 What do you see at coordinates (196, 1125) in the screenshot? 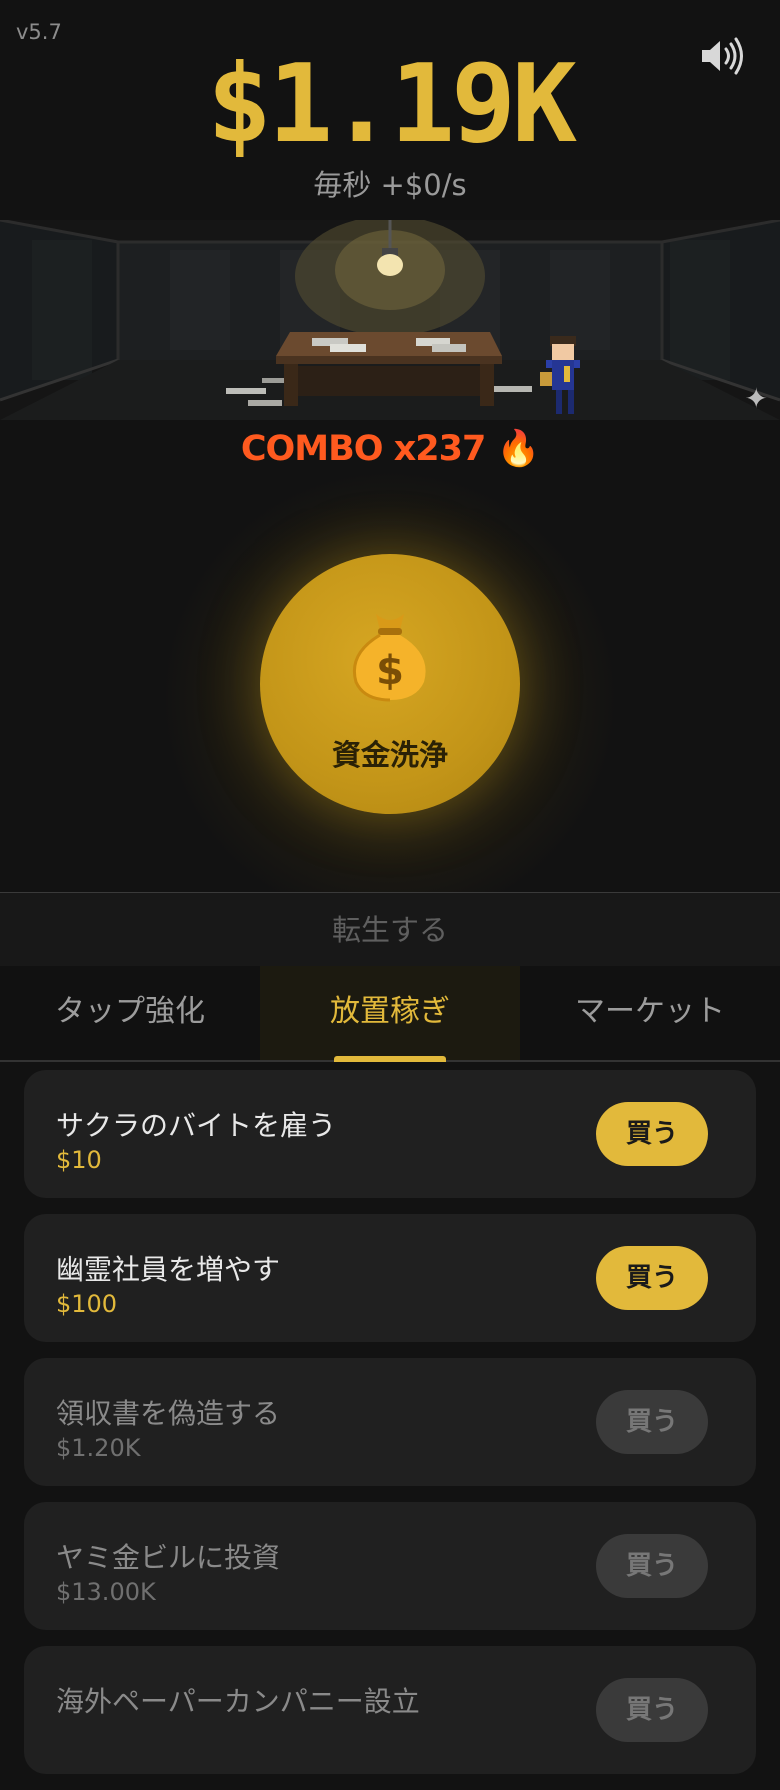
I see `upgrade-name: サクラのバイトを雇う` at bounding box center [196, 1125].